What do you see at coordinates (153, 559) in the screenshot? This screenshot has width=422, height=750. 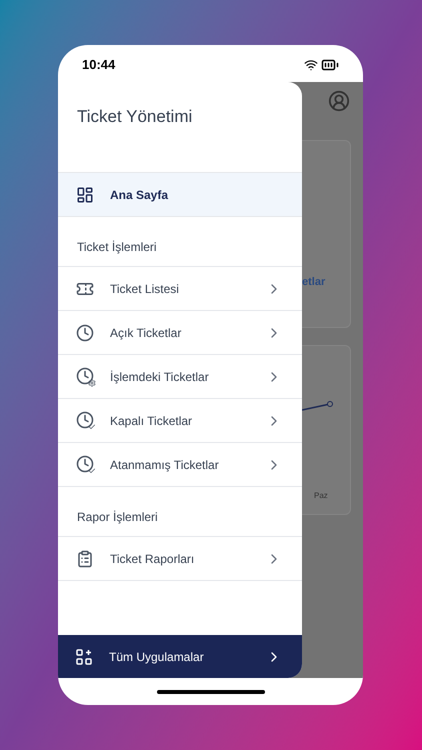 I see `menu-item-label: Ticket Raporları` at bounding box center [153, 559].